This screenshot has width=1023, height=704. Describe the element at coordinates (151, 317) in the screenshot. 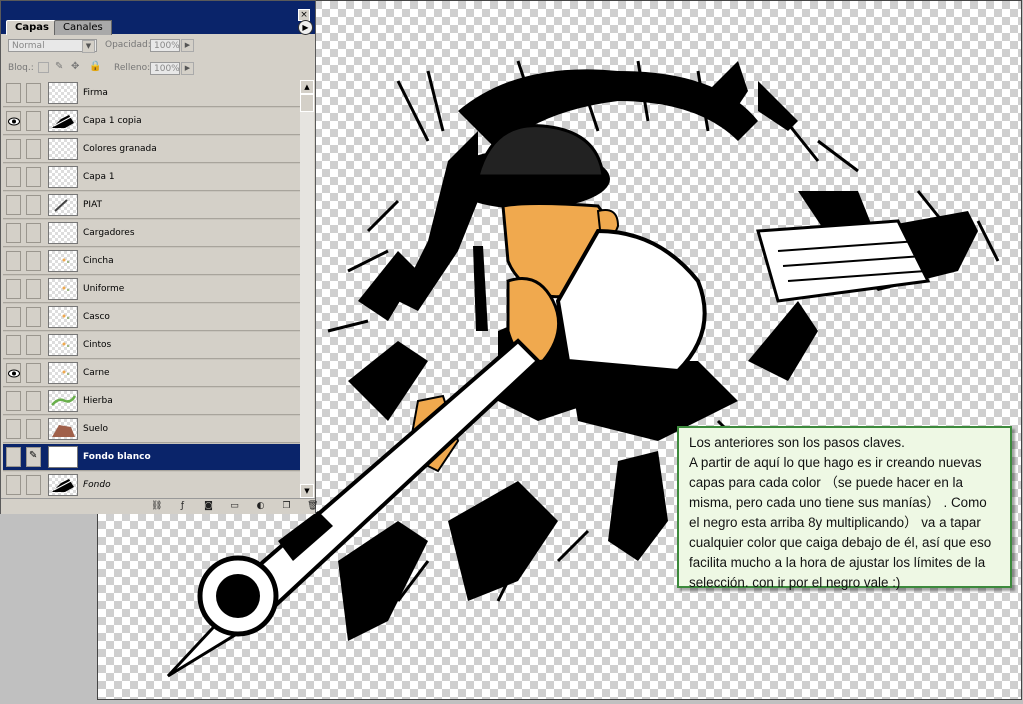

I see `layer-row: Casco` at that location.